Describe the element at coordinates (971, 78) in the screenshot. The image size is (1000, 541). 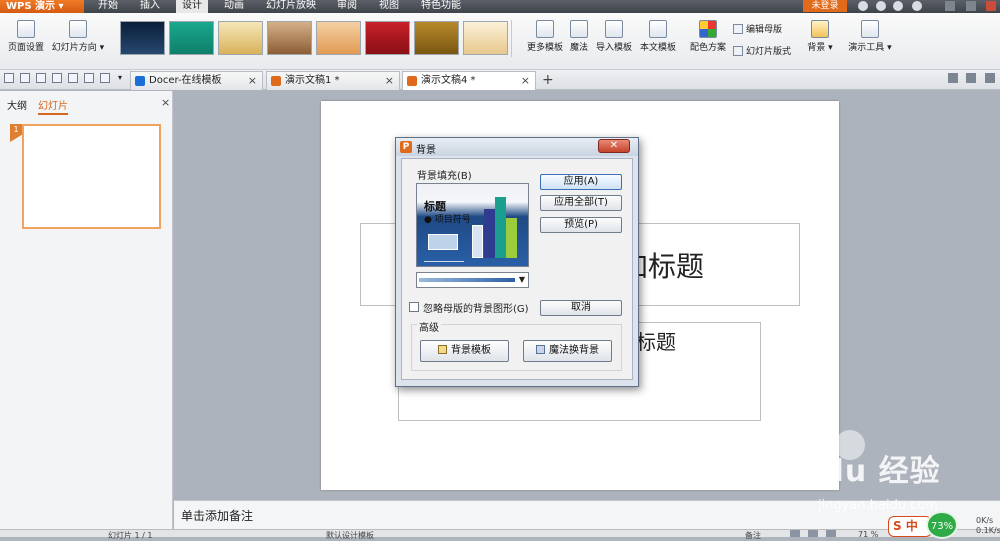
I see `restore-doc-icon` at that location.